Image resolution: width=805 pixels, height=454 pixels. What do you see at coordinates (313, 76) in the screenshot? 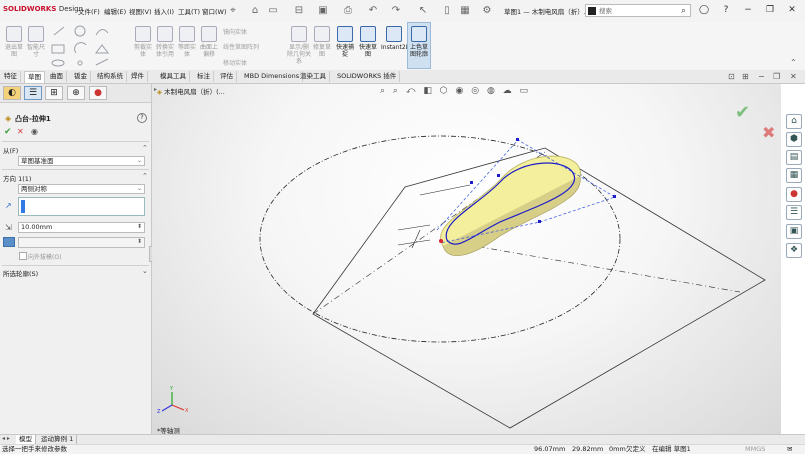
I see `tab-render-tools: 渲染工具` at bounding box center [313, 76].